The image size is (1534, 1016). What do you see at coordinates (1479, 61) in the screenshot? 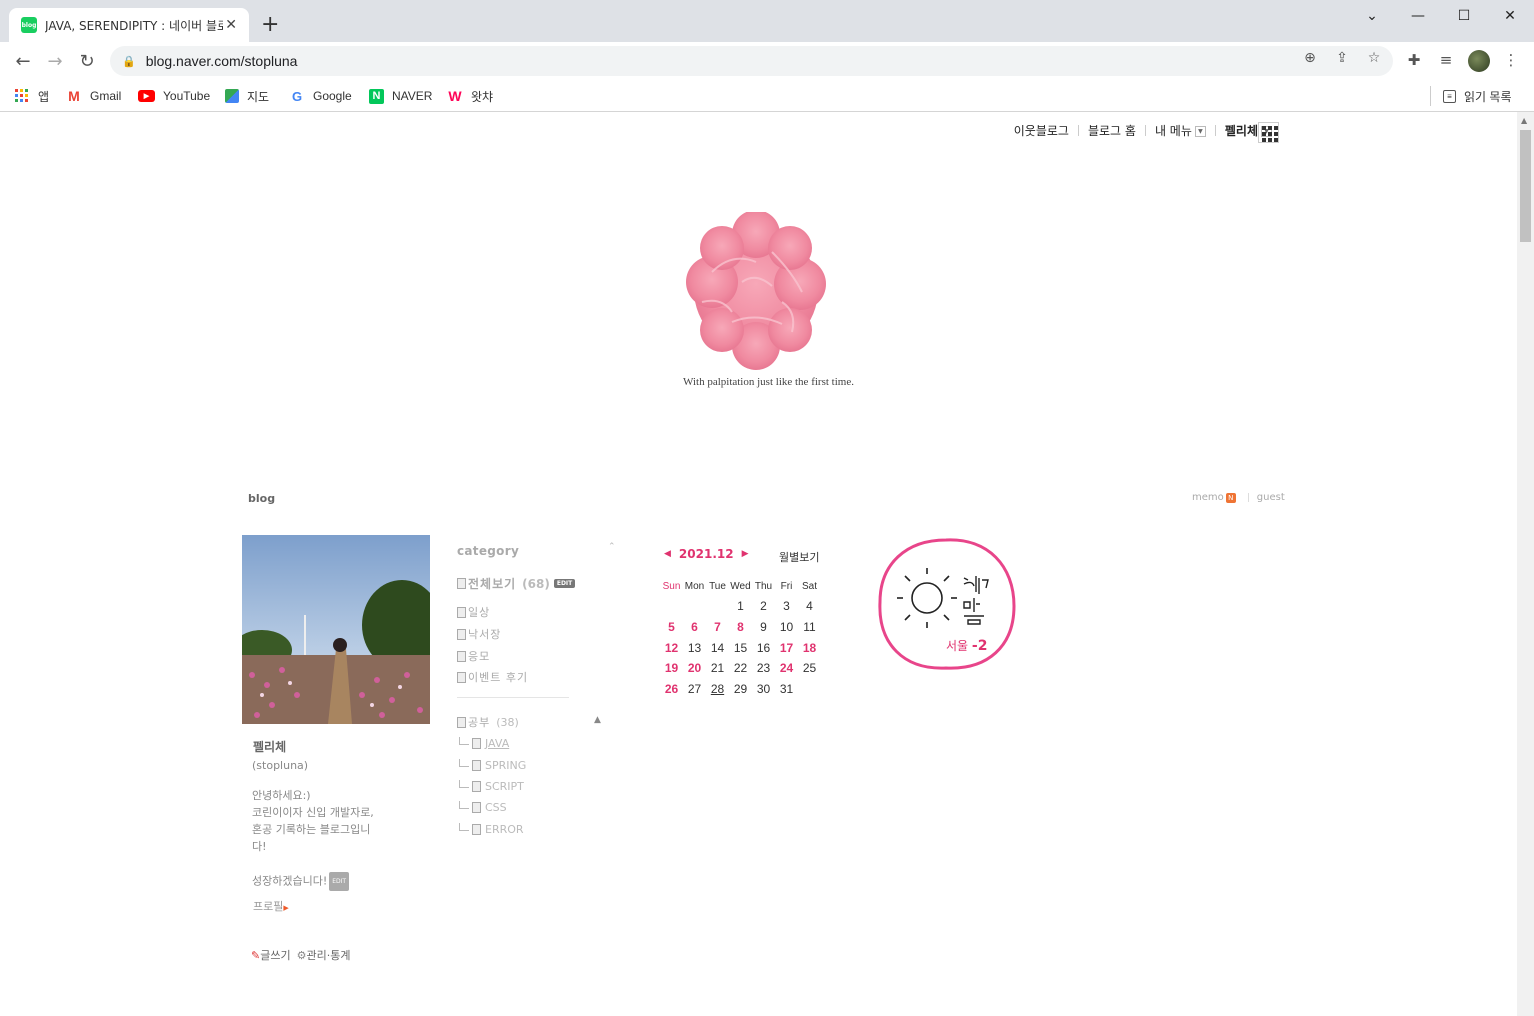
I see `profile-avatar` at bounding box center [1479, 61].